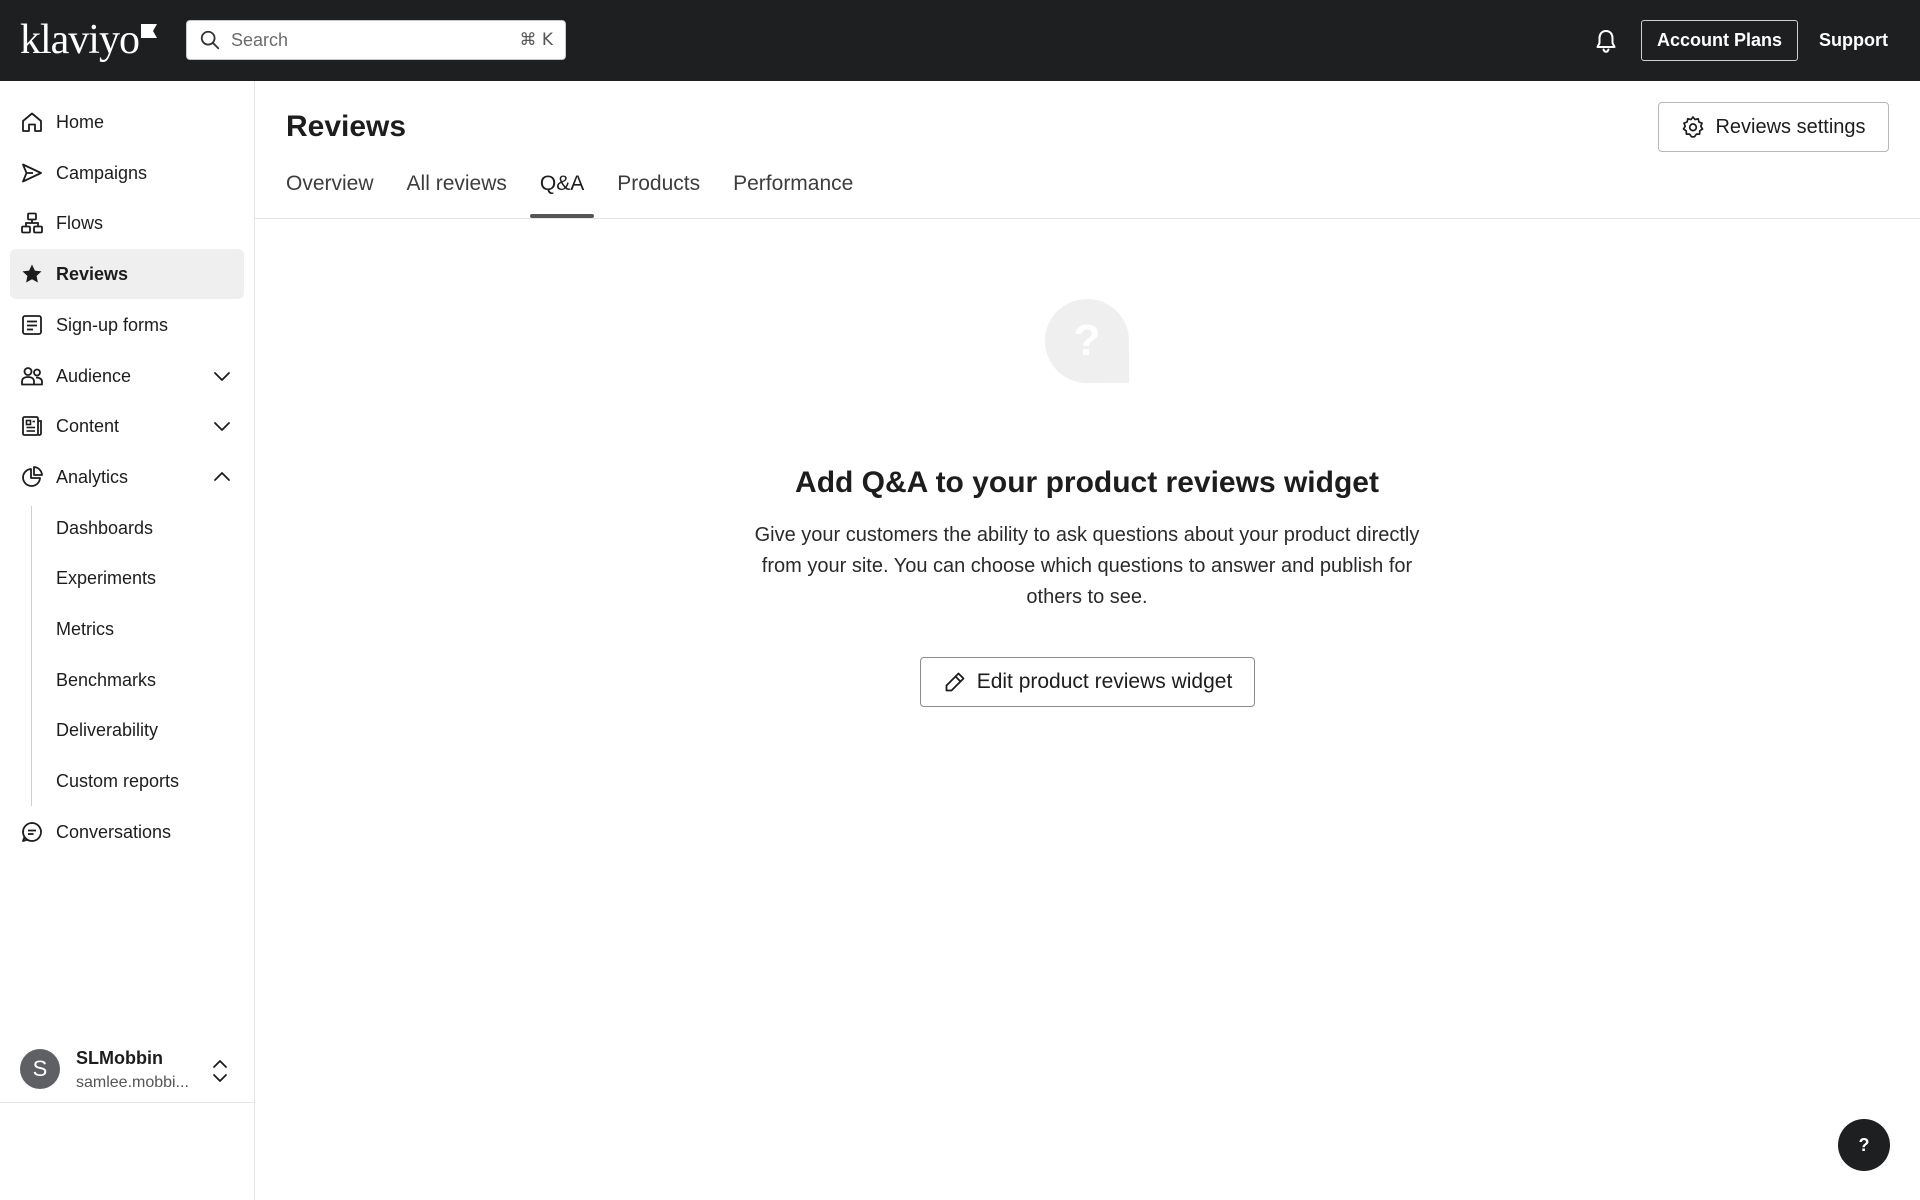 This screenshot has width=1920, height=1200. Describe the element at coordinates (457, 194) in the screenshot. I see `tab-all-reviews: All reviews` at that location.